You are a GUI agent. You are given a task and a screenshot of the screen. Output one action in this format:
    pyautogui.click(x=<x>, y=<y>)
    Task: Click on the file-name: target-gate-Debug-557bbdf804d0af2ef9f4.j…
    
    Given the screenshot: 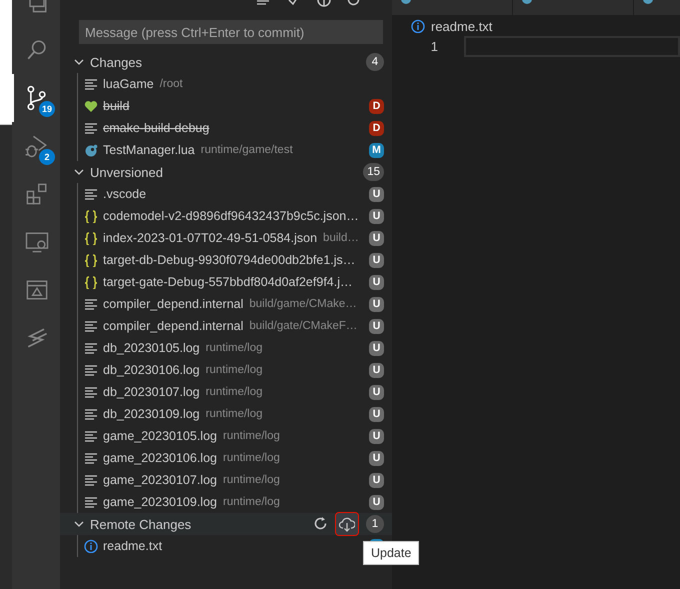 What is the action you would take?
    pyautogui.click(x=227, y=282)
    